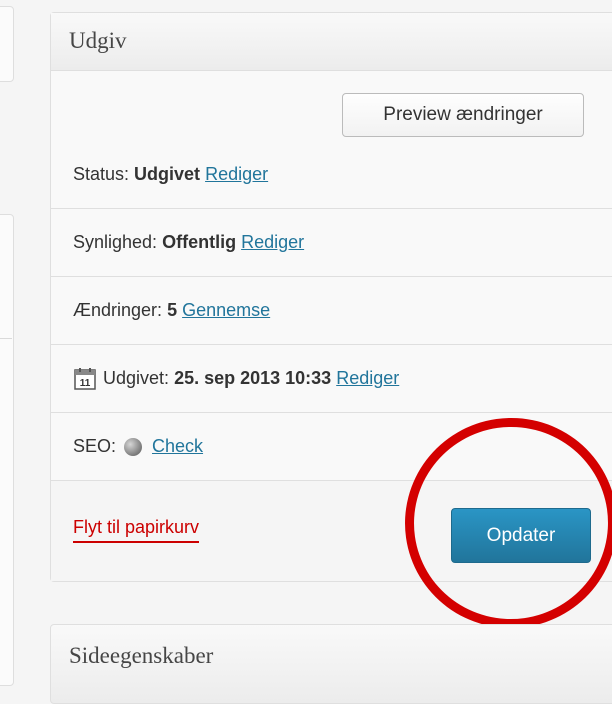 The height and width of the screenshot is (704, 612). I want to click on visibility-value: Offentlig, so click(199, 242).